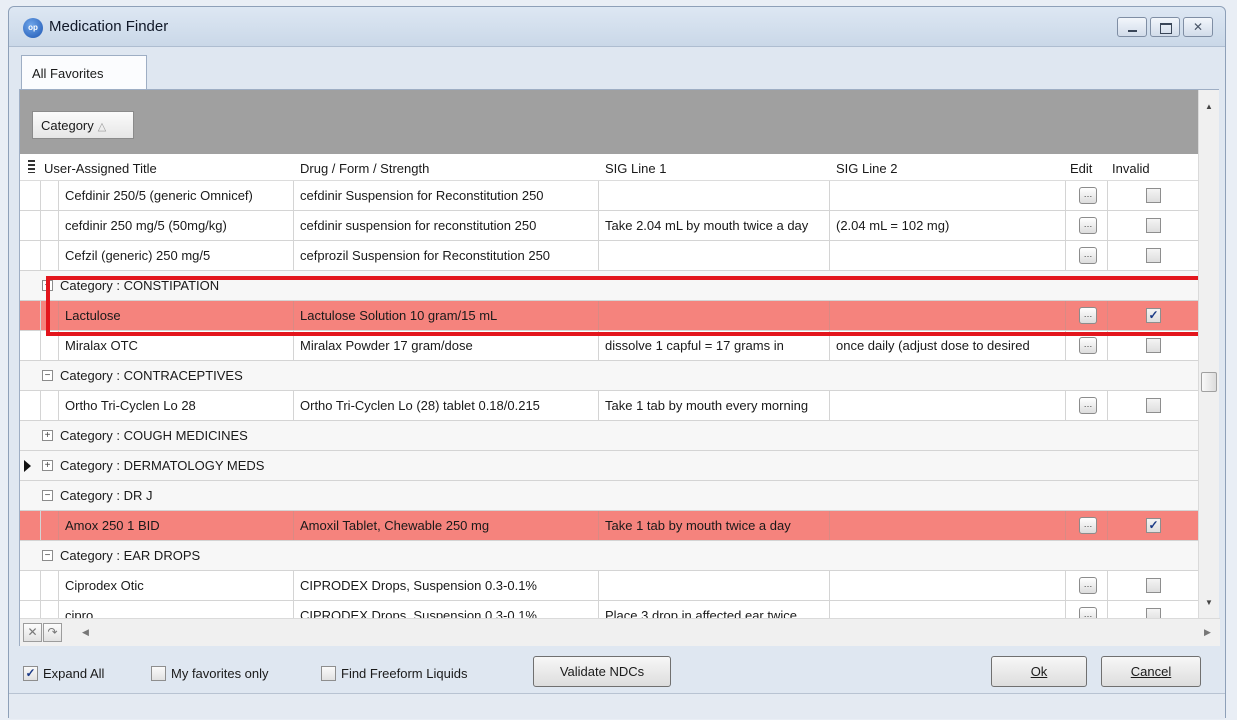 The image size is (1237, 720). I want to click on category-group-row: − Category : DR J, so click(609, 496).